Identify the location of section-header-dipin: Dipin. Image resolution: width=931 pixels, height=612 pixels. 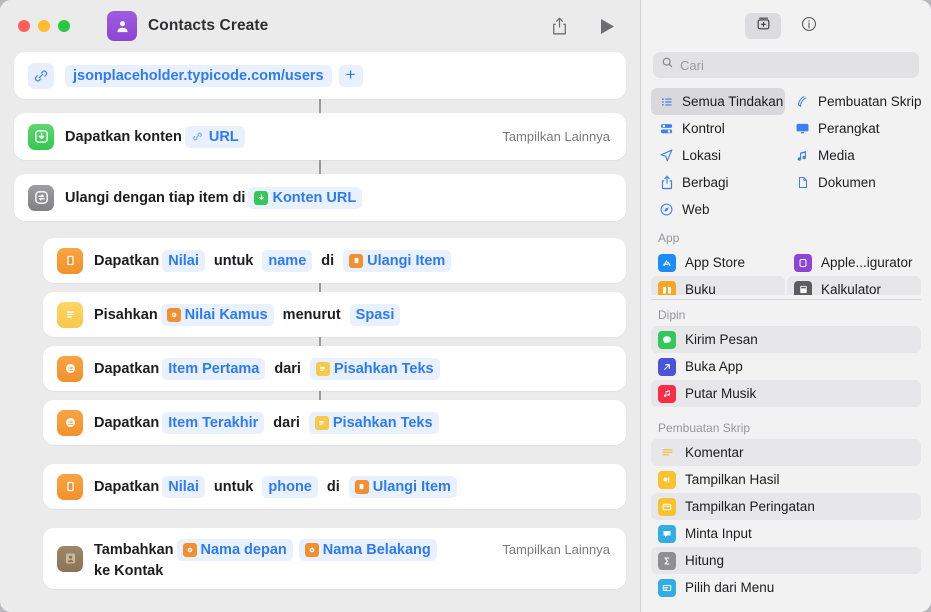
(672, 315).